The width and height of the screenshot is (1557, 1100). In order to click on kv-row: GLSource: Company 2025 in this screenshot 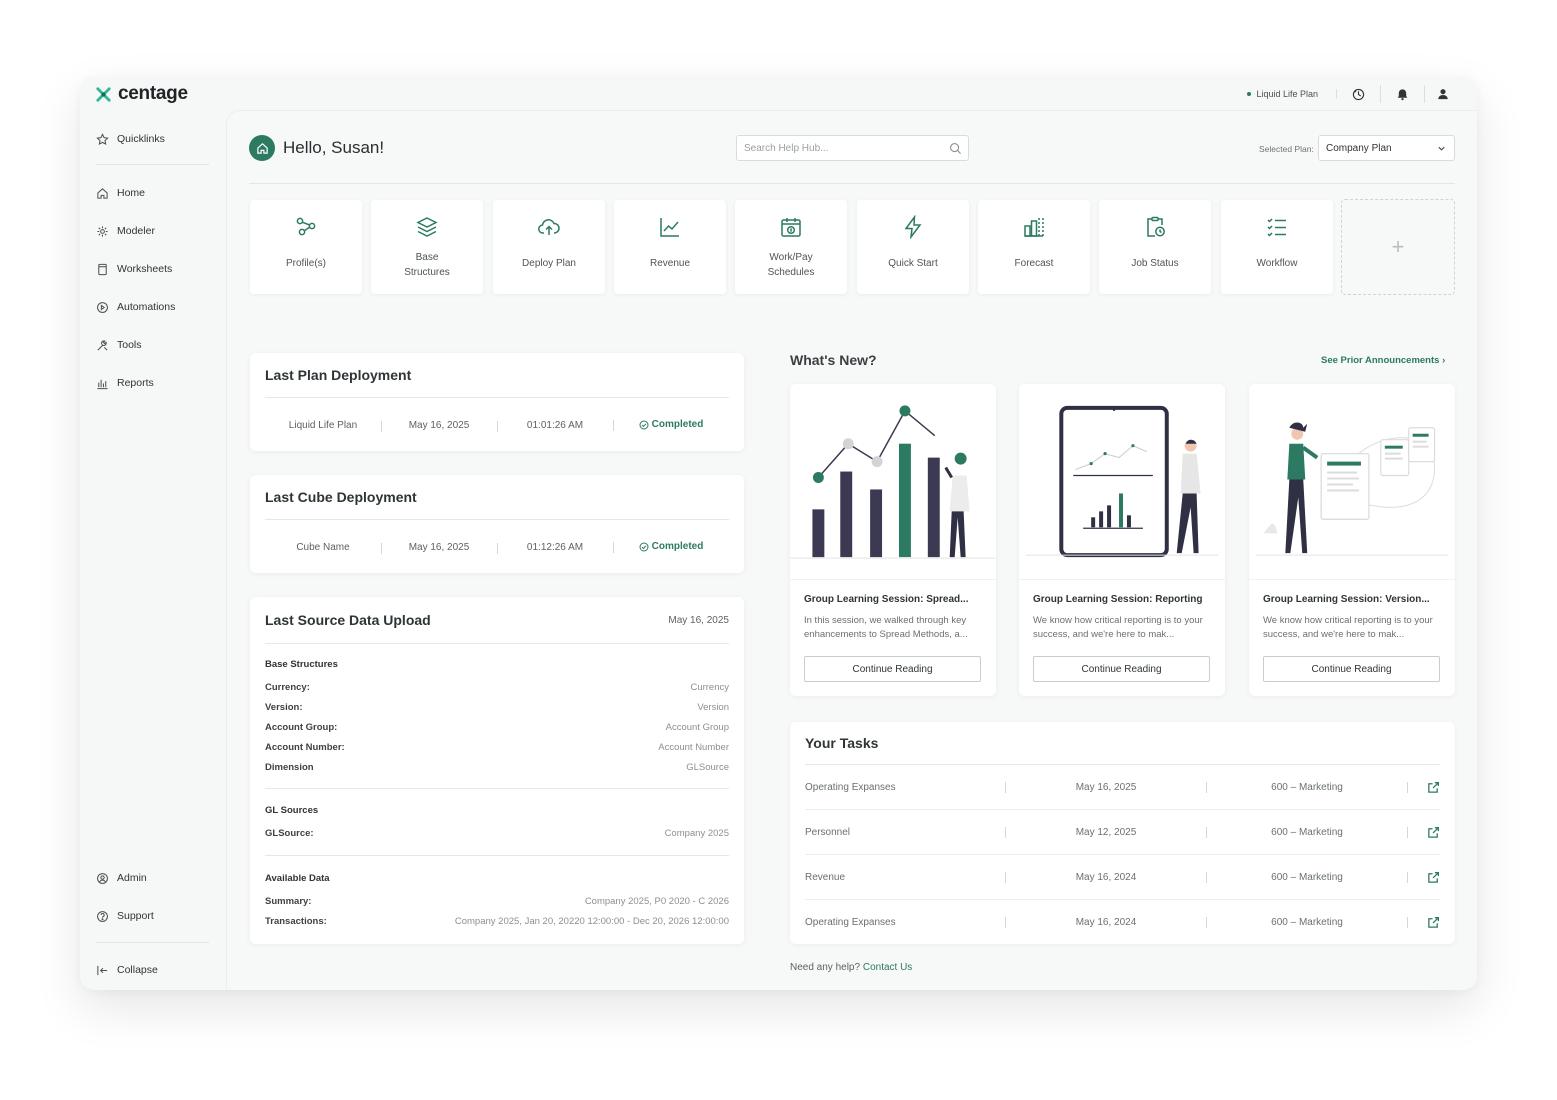, I will do `click(497, 833)`.